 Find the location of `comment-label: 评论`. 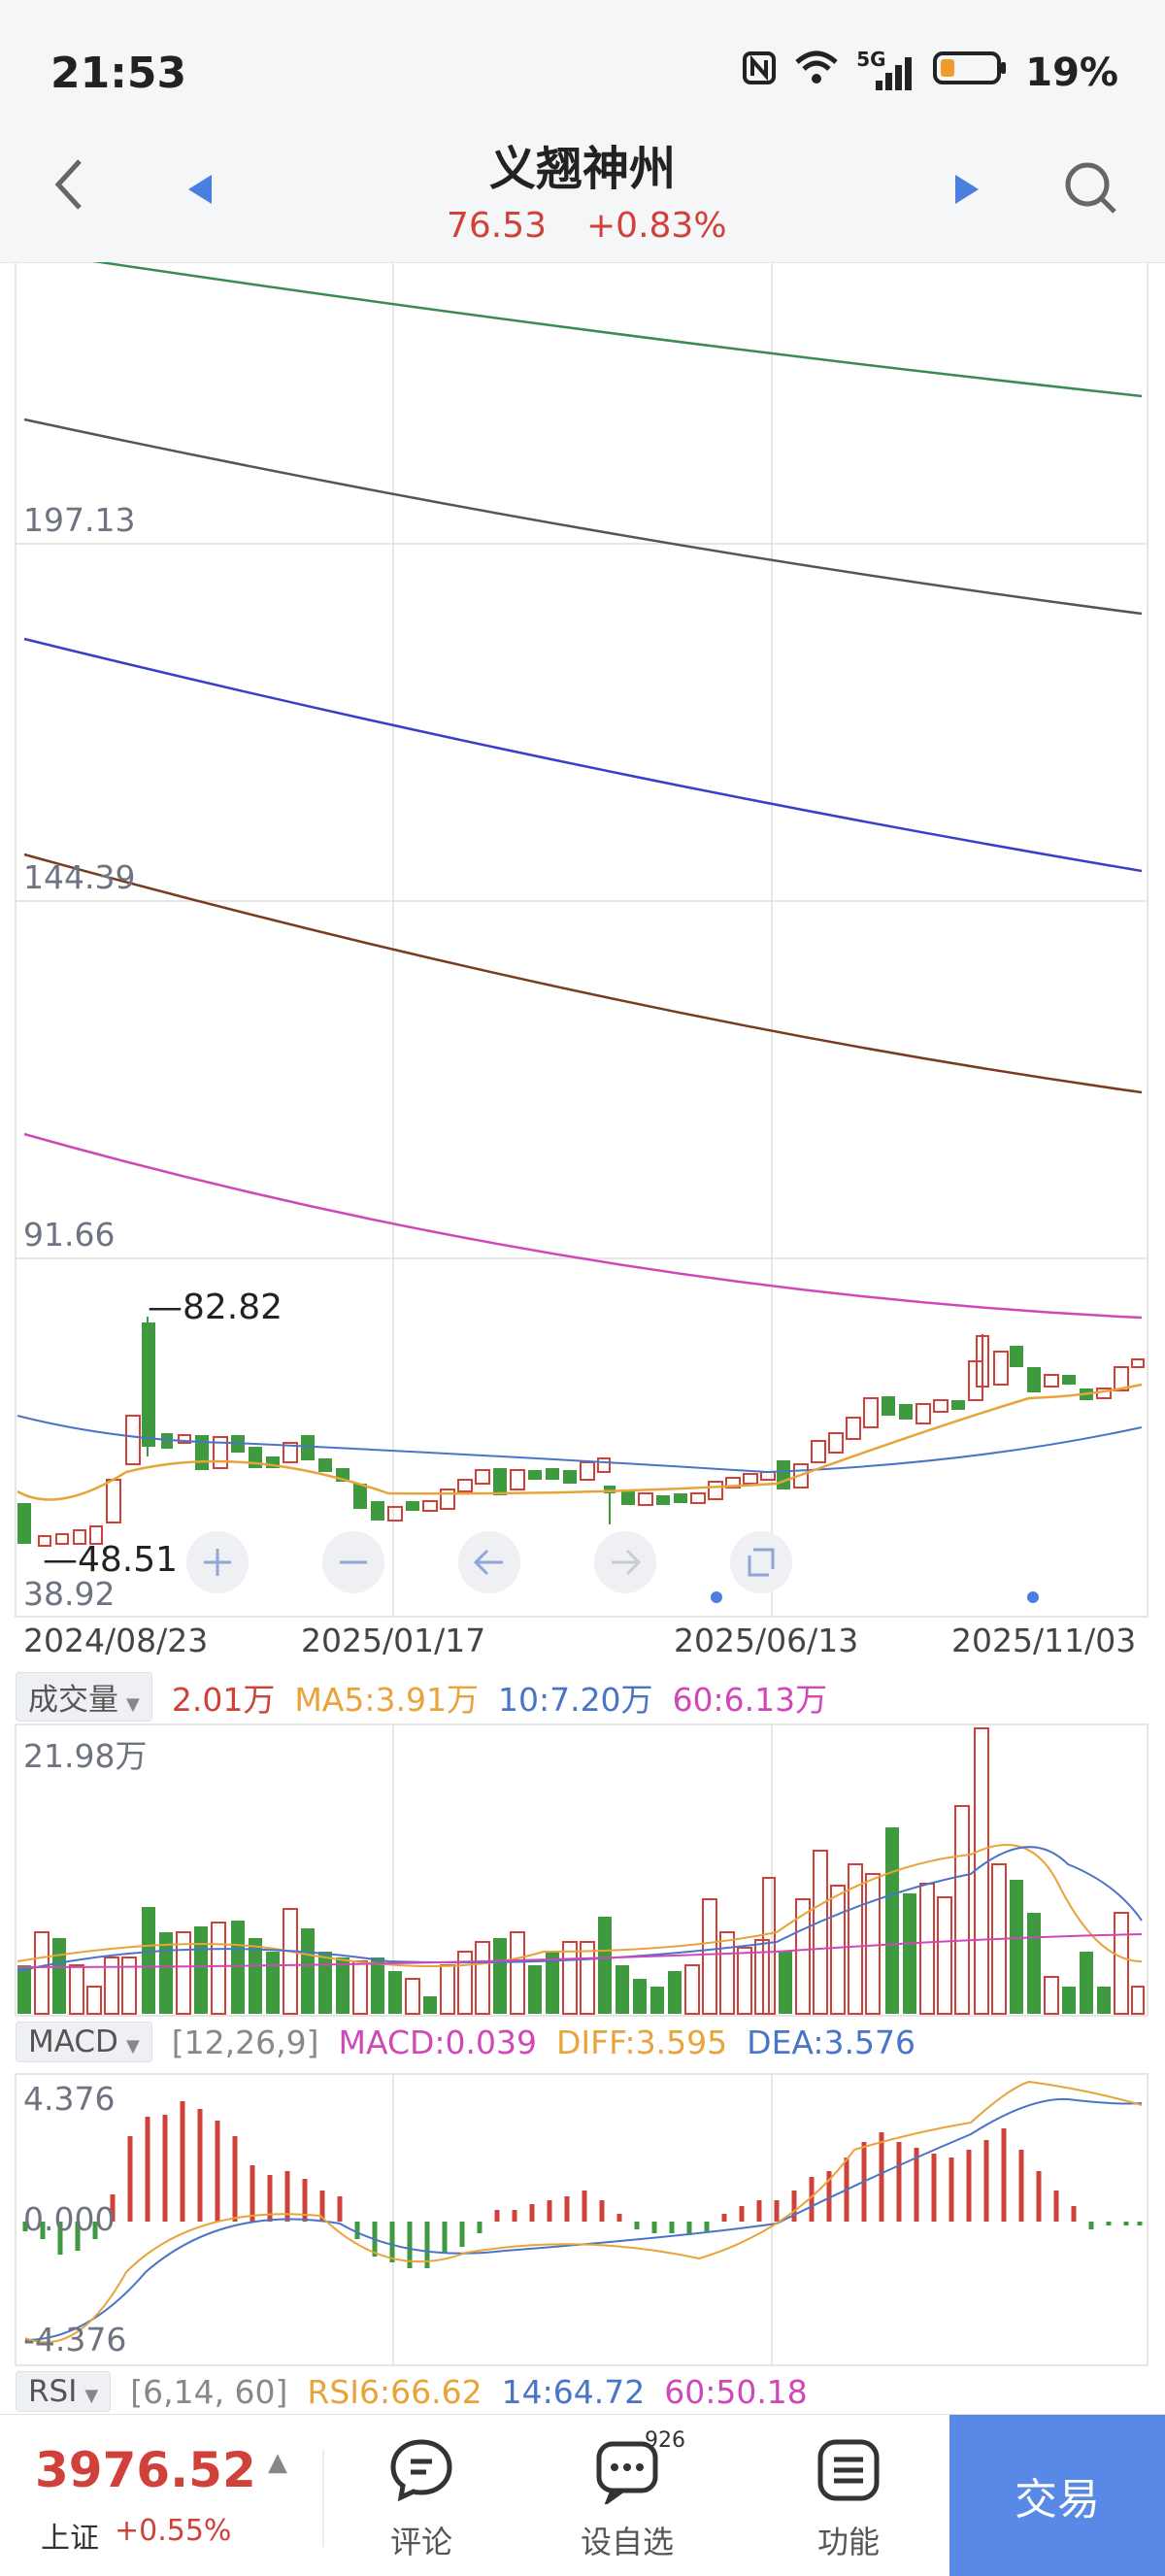

comment-label: 评论 is located at coordinates (420, 2542).